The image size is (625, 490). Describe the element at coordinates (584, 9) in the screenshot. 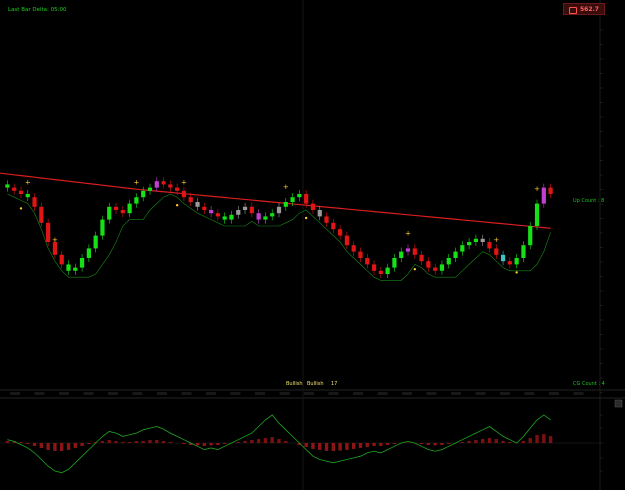

I see `price-badge: 562.7` at that location.